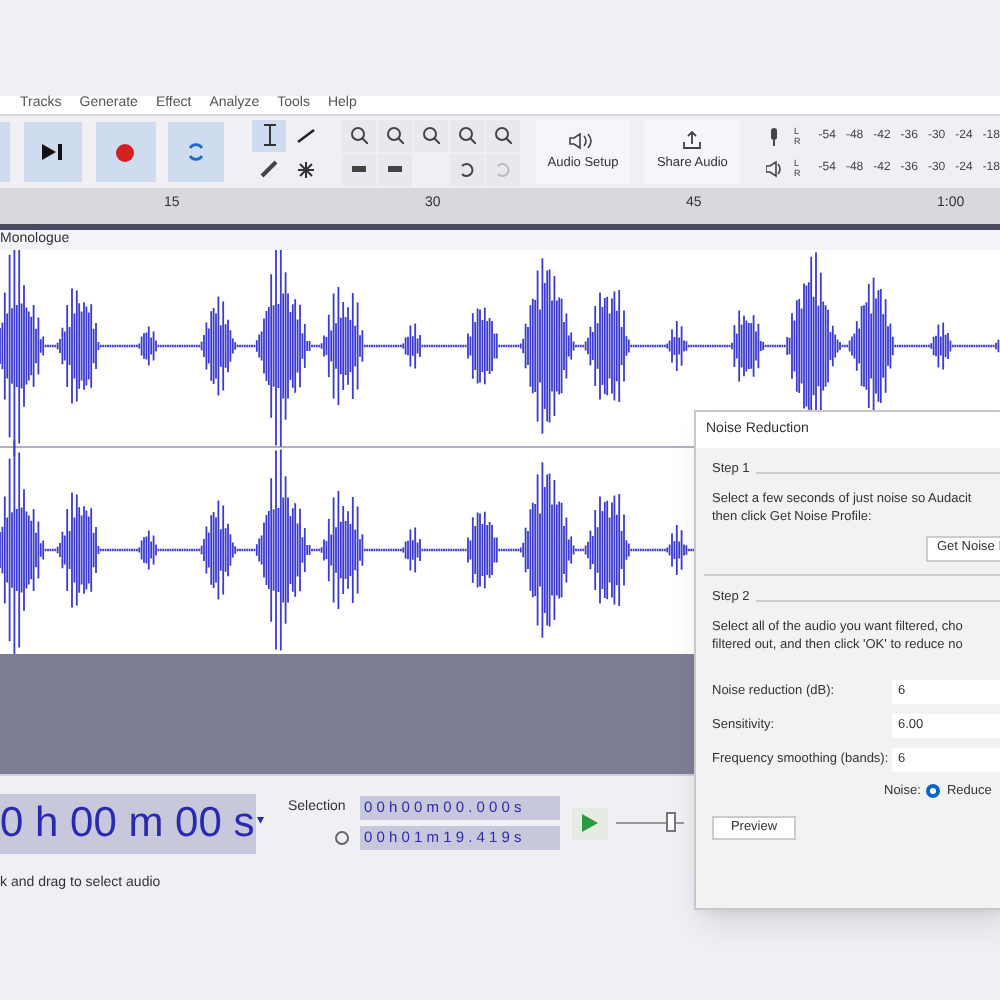 This screenshot has width=1000, height=1000. I want to click on play-icon, so click(590, 823).